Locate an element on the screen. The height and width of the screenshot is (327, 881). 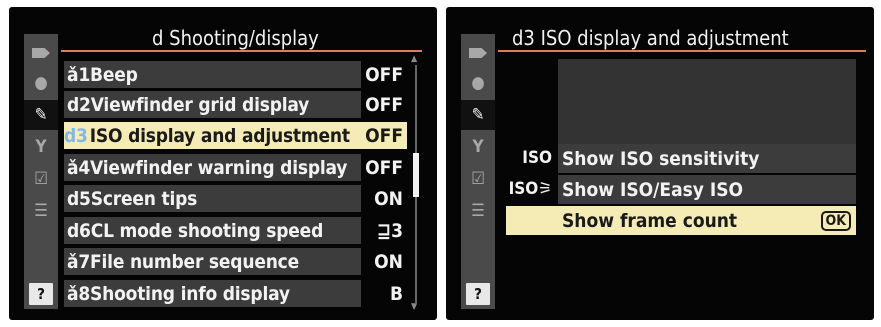
menu-scrollbar: ▲ ▼ is located at coordinates (416, 183).